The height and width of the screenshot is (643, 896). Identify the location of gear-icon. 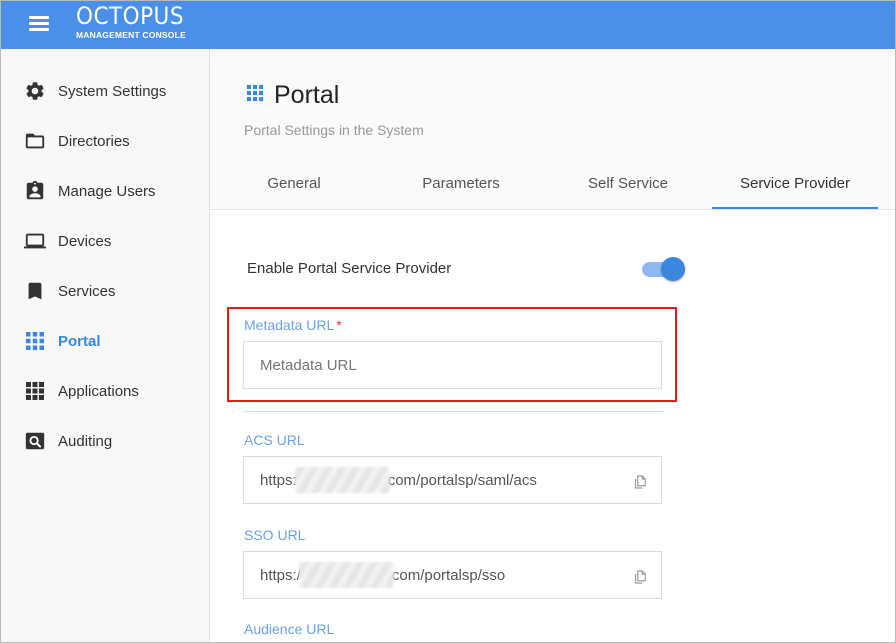
(35, 91).